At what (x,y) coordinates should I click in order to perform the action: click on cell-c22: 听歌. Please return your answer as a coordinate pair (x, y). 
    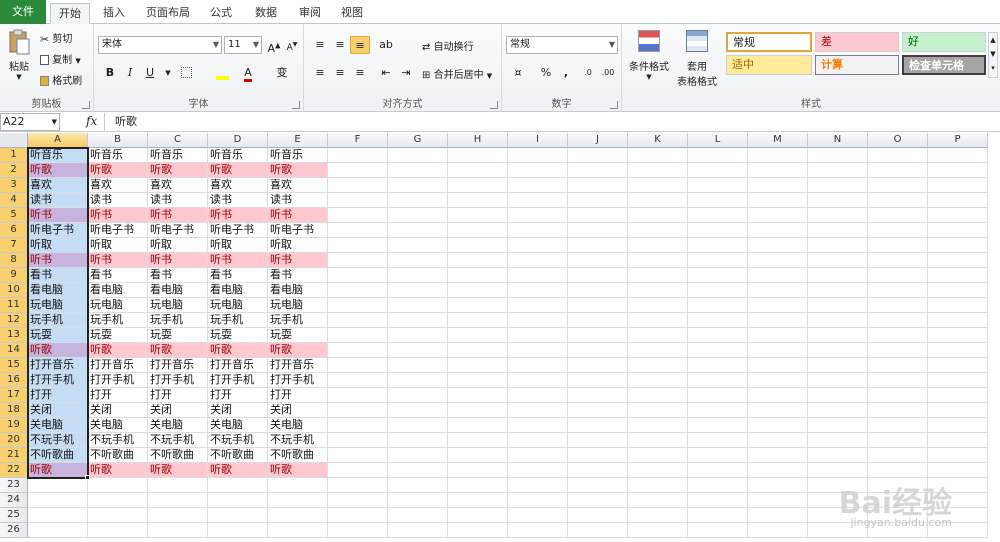
    Looking at the image, I should click on (178, 470).